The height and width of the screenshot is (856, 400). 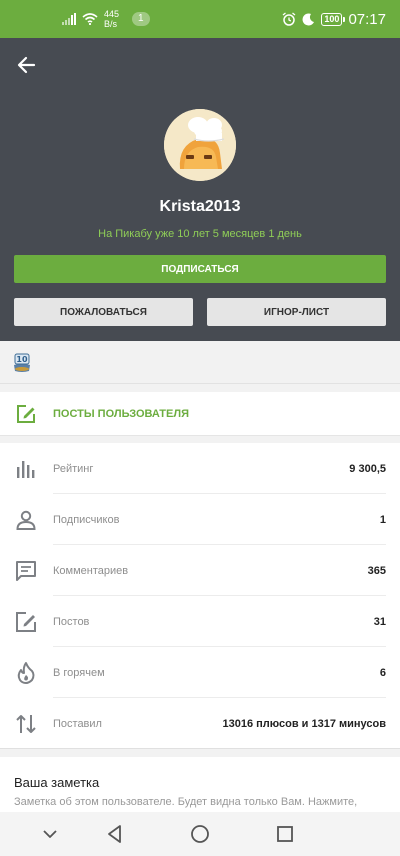 I want to click on status-right: 100 07:17, so click(x=334, y=19).